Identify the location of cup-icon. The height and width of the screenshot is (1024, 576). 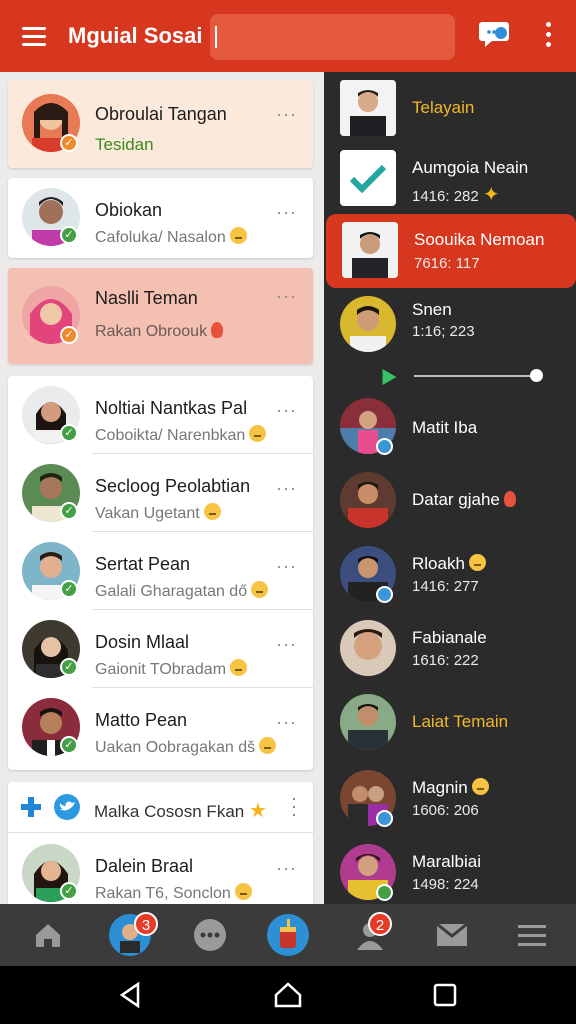
(288, 935).